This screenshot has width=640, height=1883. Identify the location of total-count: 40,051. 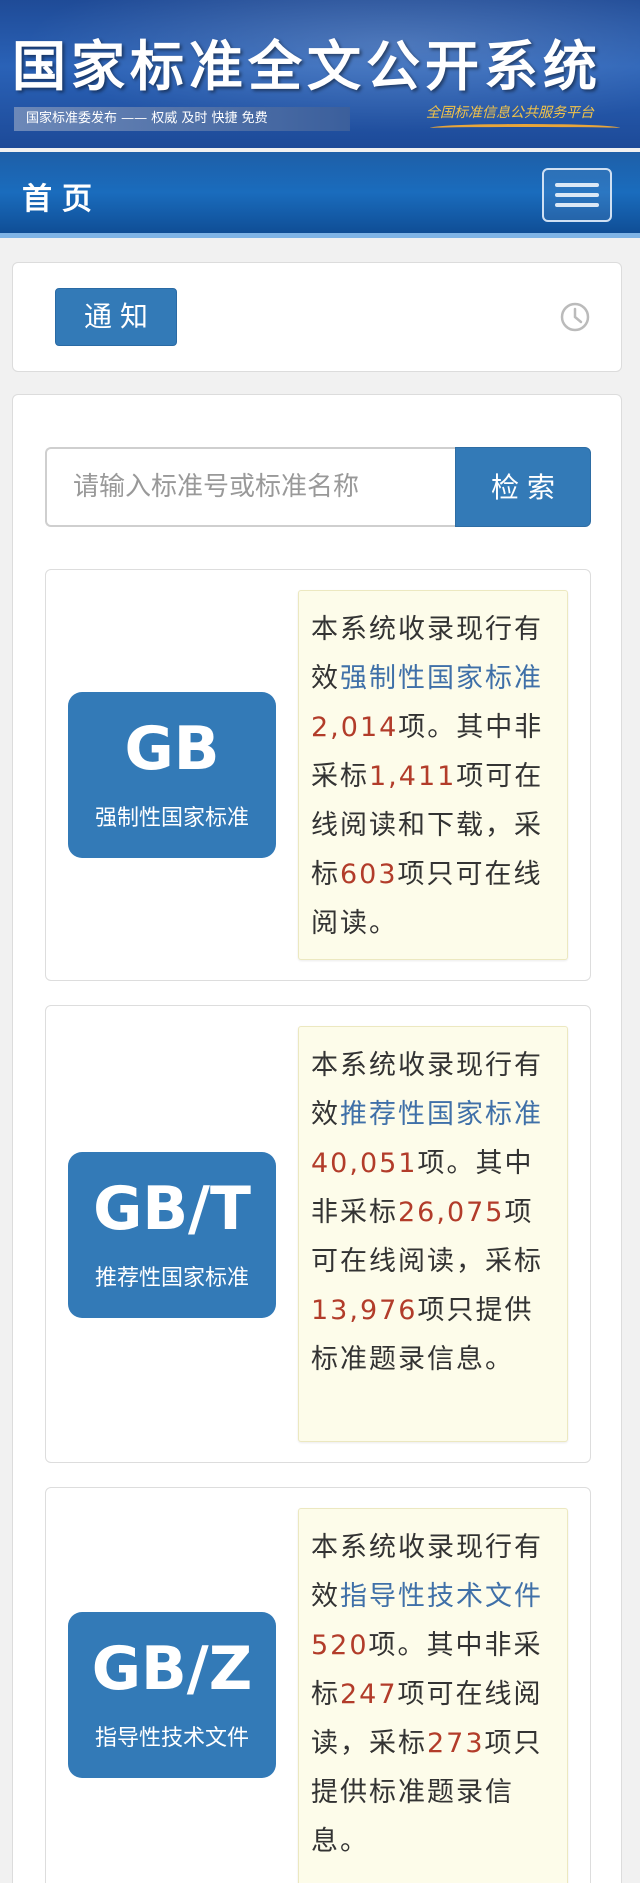
(364, 1163).